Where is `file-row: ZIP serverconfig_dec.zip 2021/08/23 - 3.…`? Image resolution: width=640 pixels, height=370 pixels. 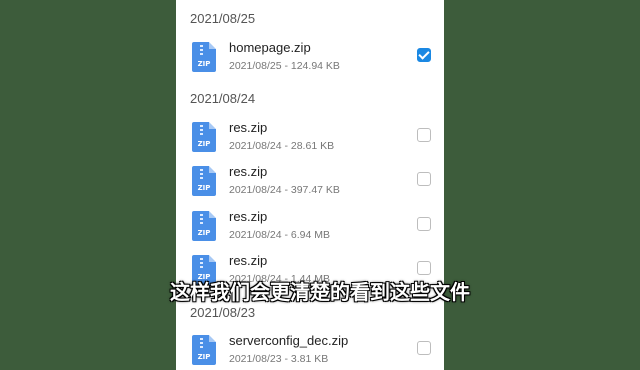
file-row: ZIP serverconfig_dec.zip 2021/08/23 - 3.… is located at coordinates (310, 351).